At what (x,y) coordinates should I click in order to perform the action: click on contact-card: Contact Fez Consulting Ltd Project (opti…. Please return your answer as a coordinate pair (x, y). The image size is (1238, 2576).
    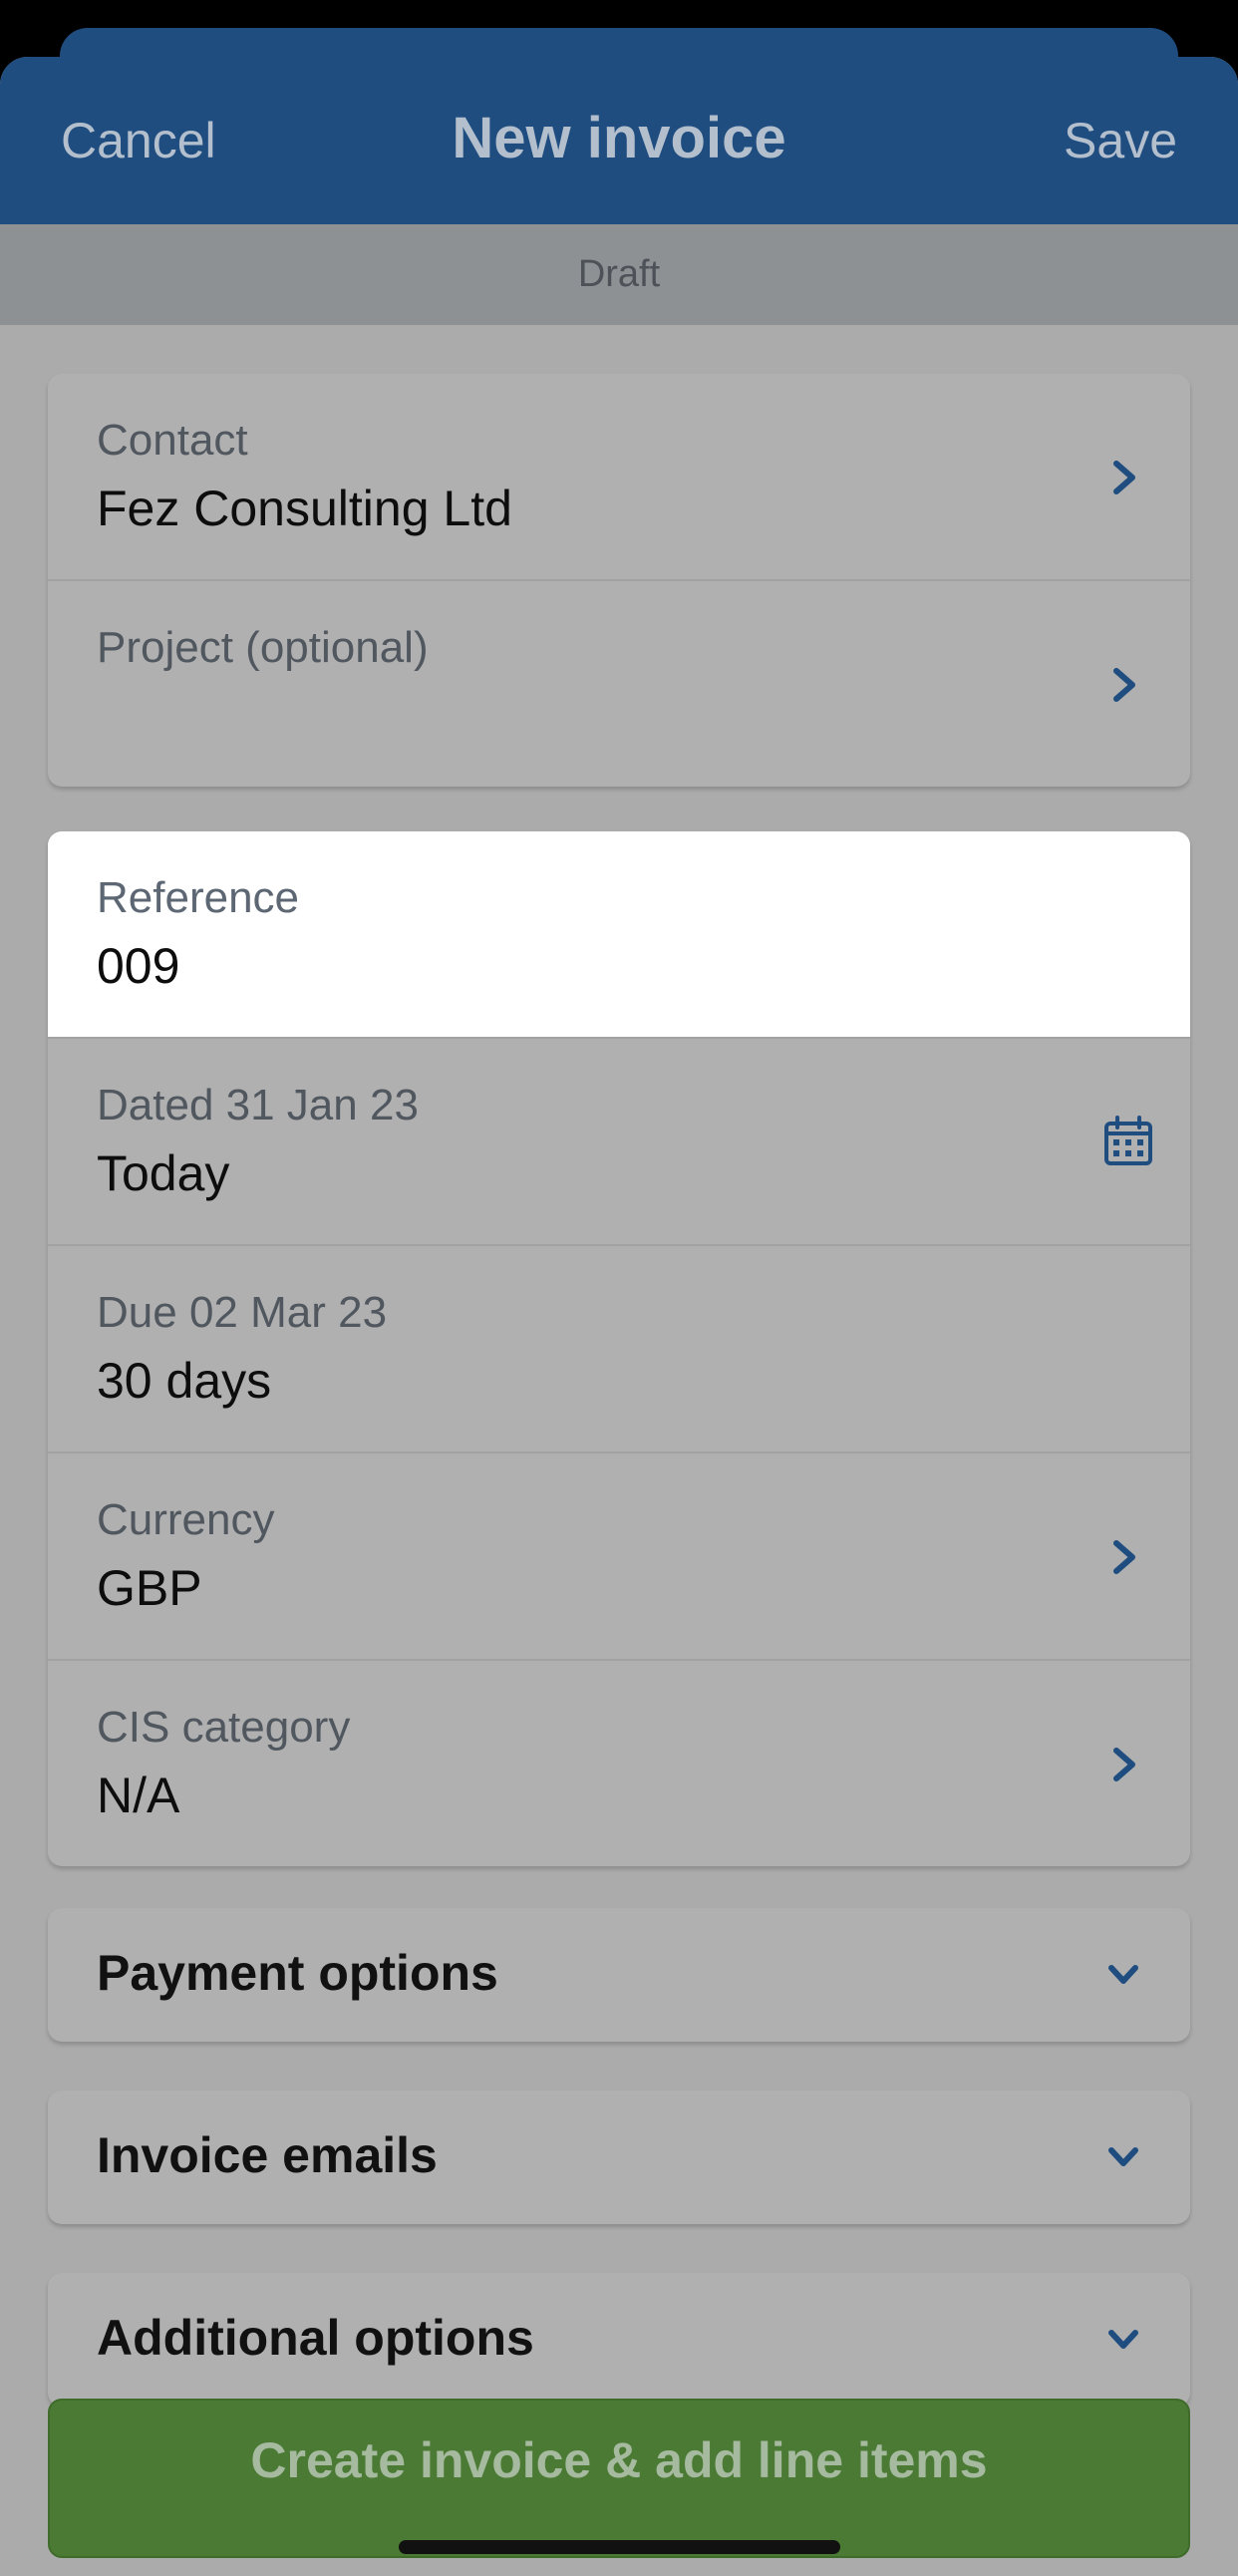
    Looking at the image, I should click on (619, 580).